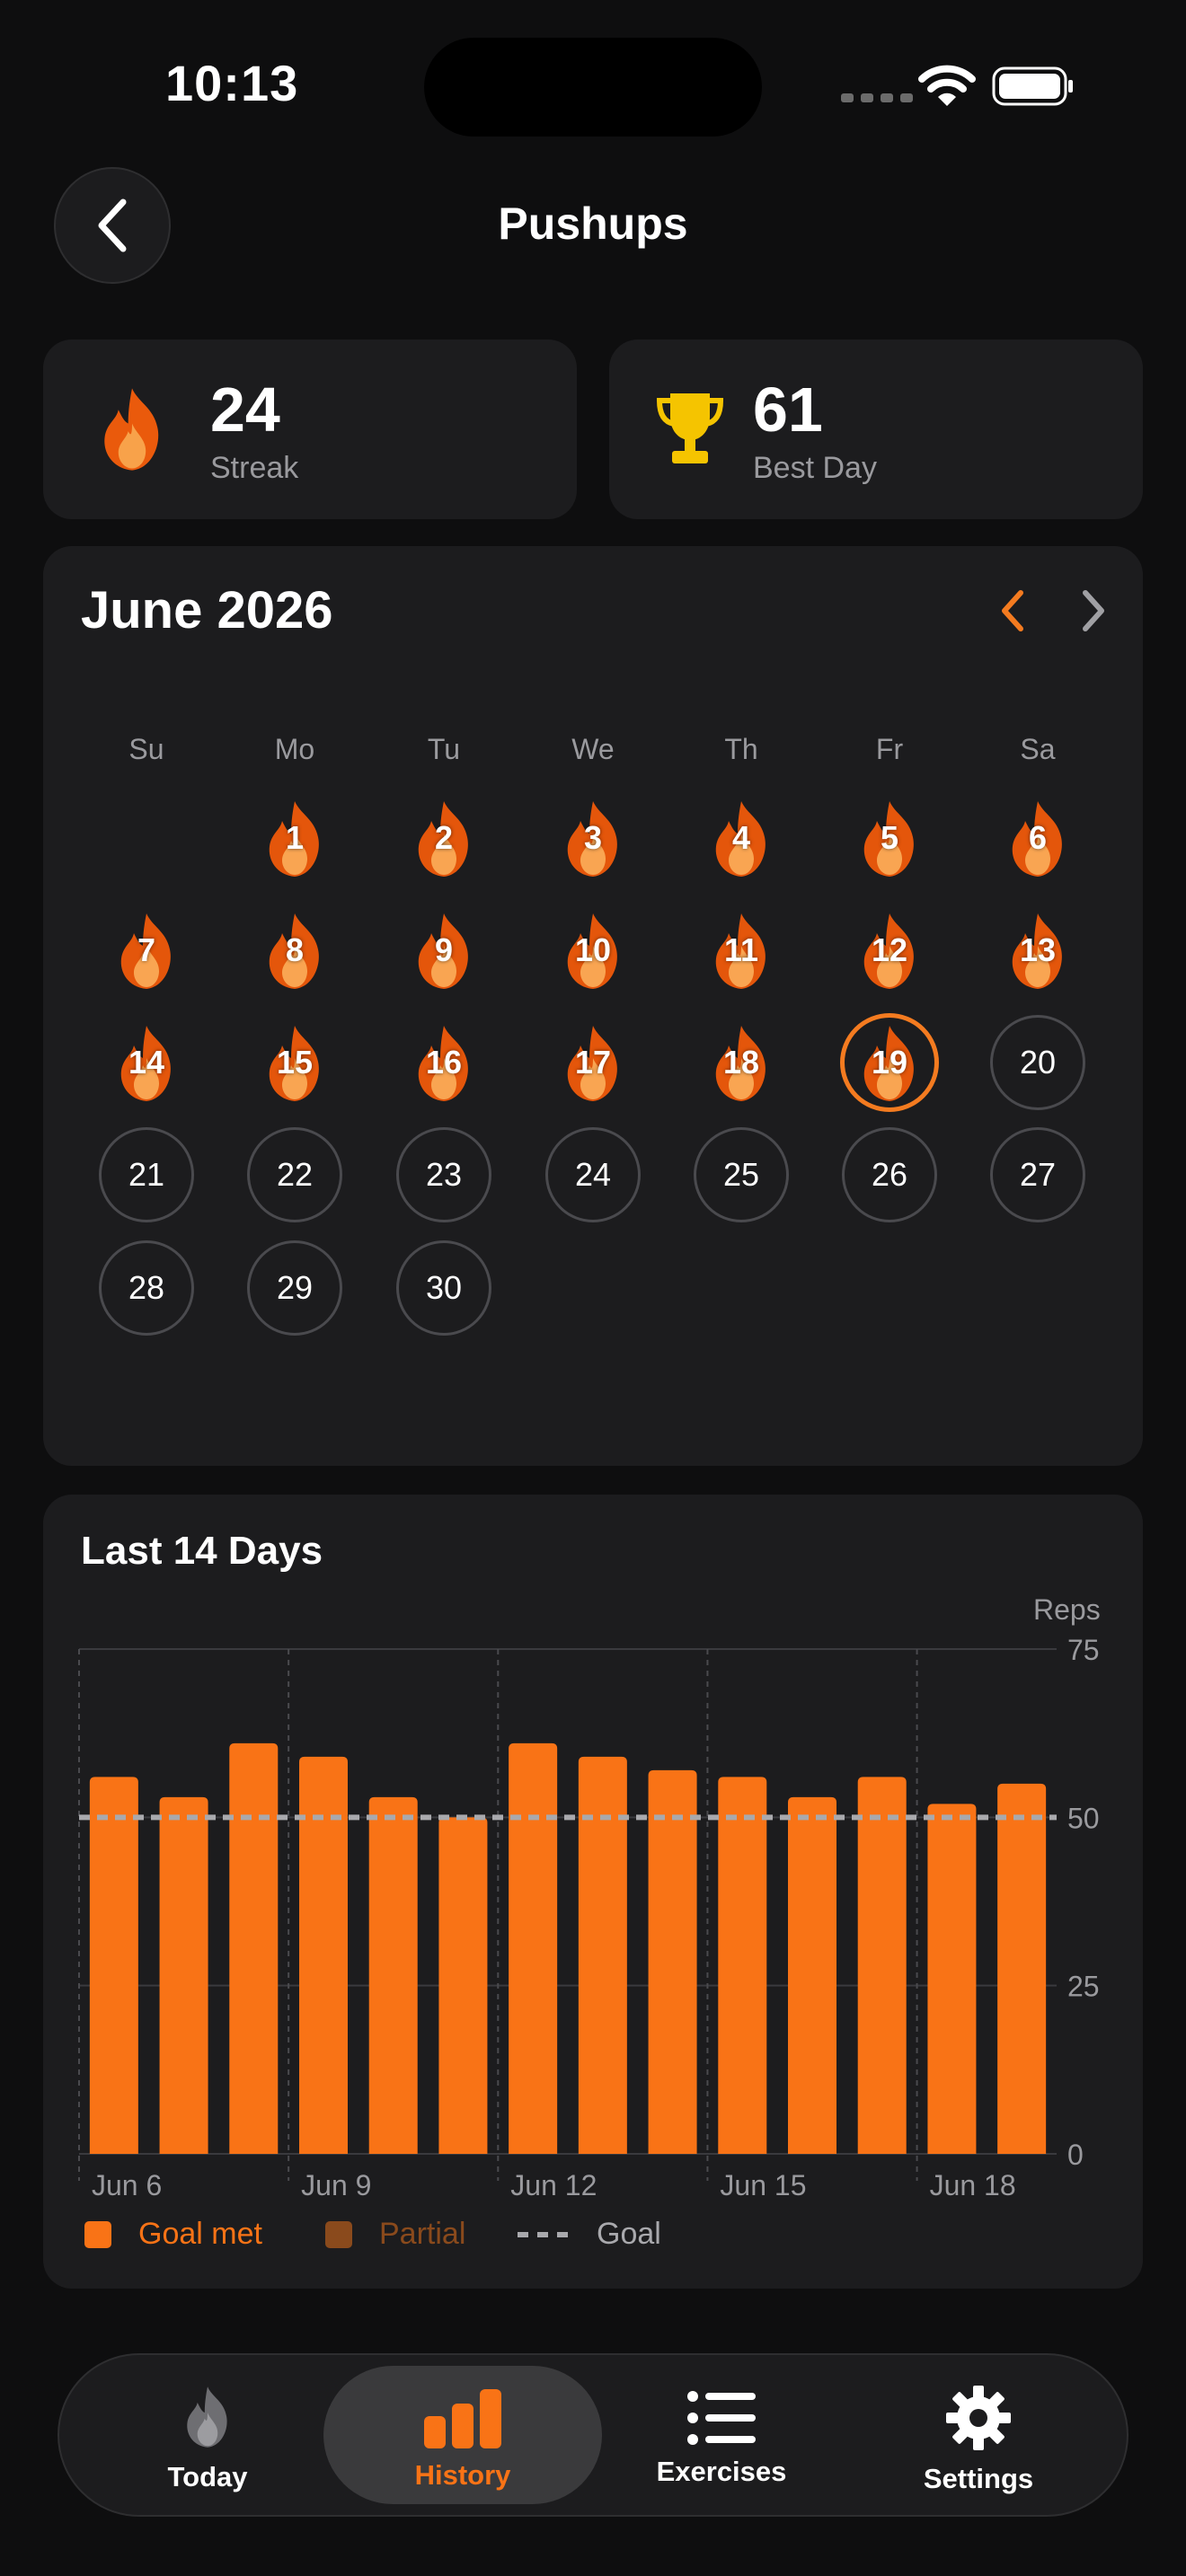  I want to click on x-tick-label: Jun 12, so click(553, 2185).